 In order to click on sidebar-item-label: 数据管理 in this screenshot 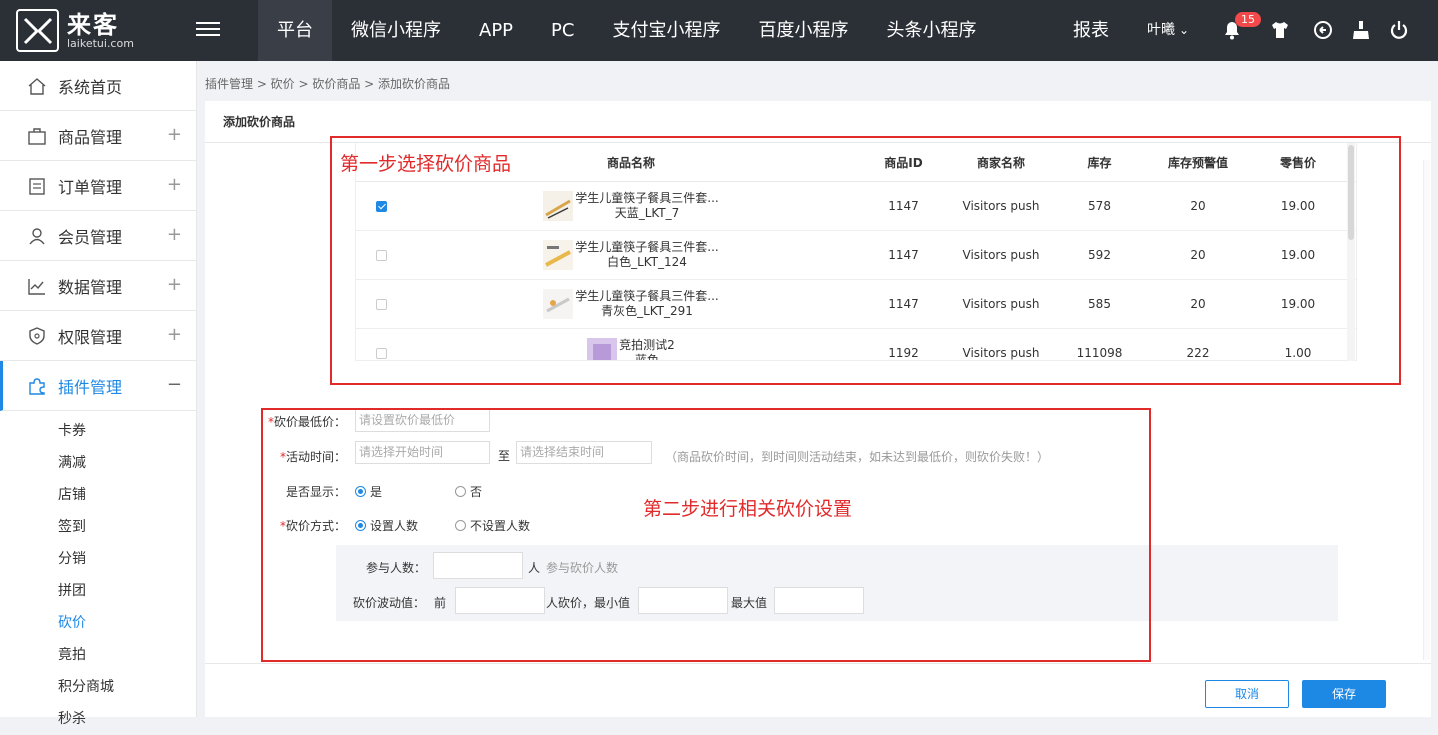, I will do `click(90, 287)`.